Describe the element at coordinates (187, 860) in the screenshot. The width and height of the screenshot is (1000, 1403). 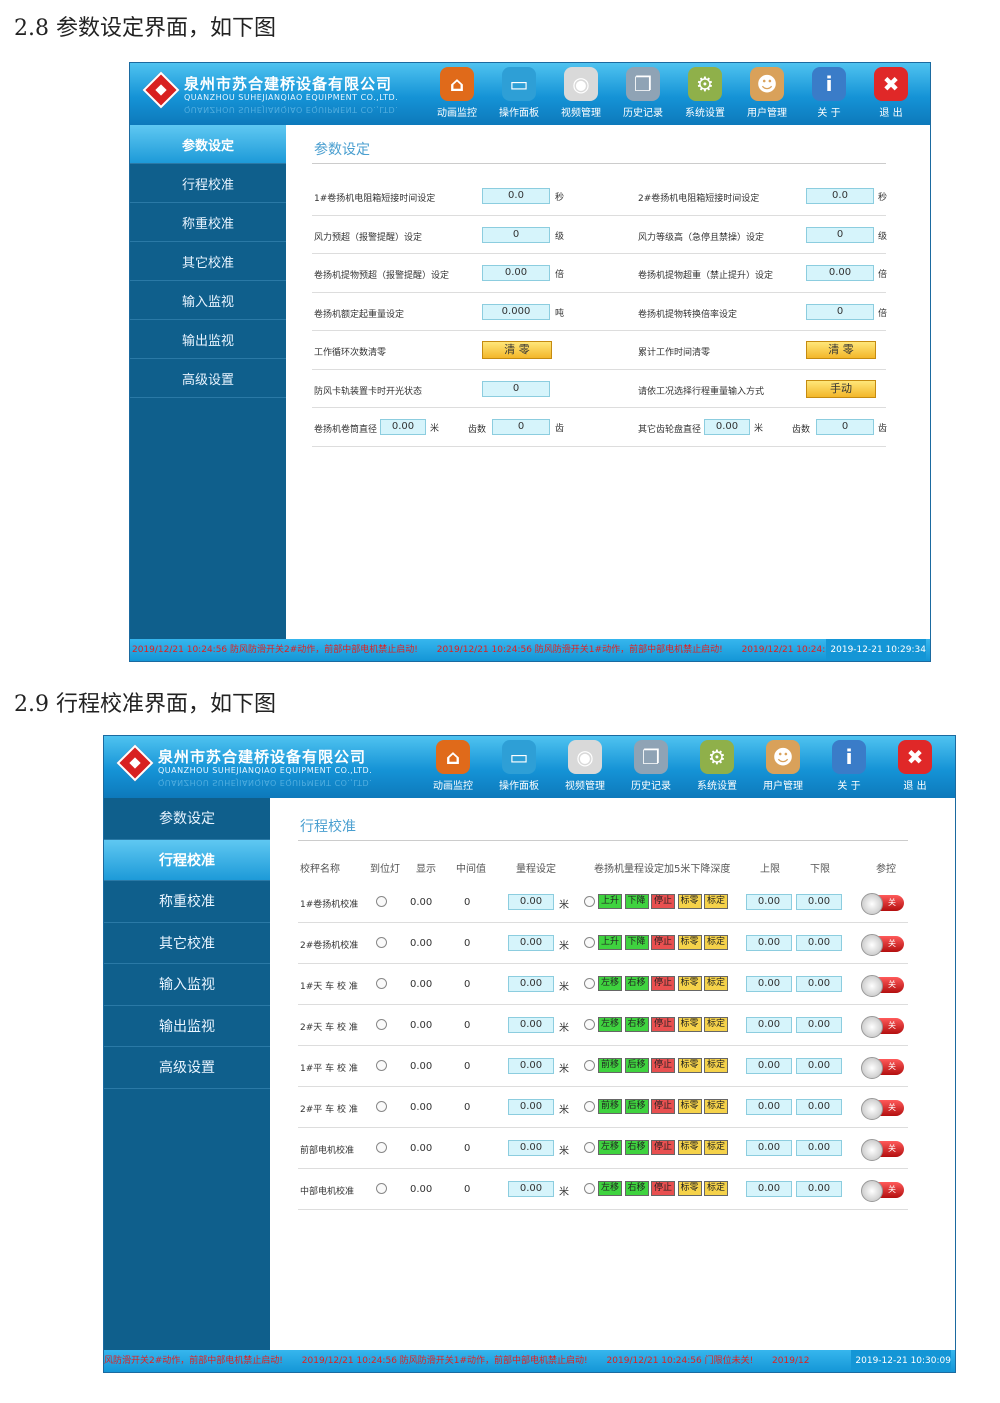
I see `sidebar-item-1: 行程校准` at that location.